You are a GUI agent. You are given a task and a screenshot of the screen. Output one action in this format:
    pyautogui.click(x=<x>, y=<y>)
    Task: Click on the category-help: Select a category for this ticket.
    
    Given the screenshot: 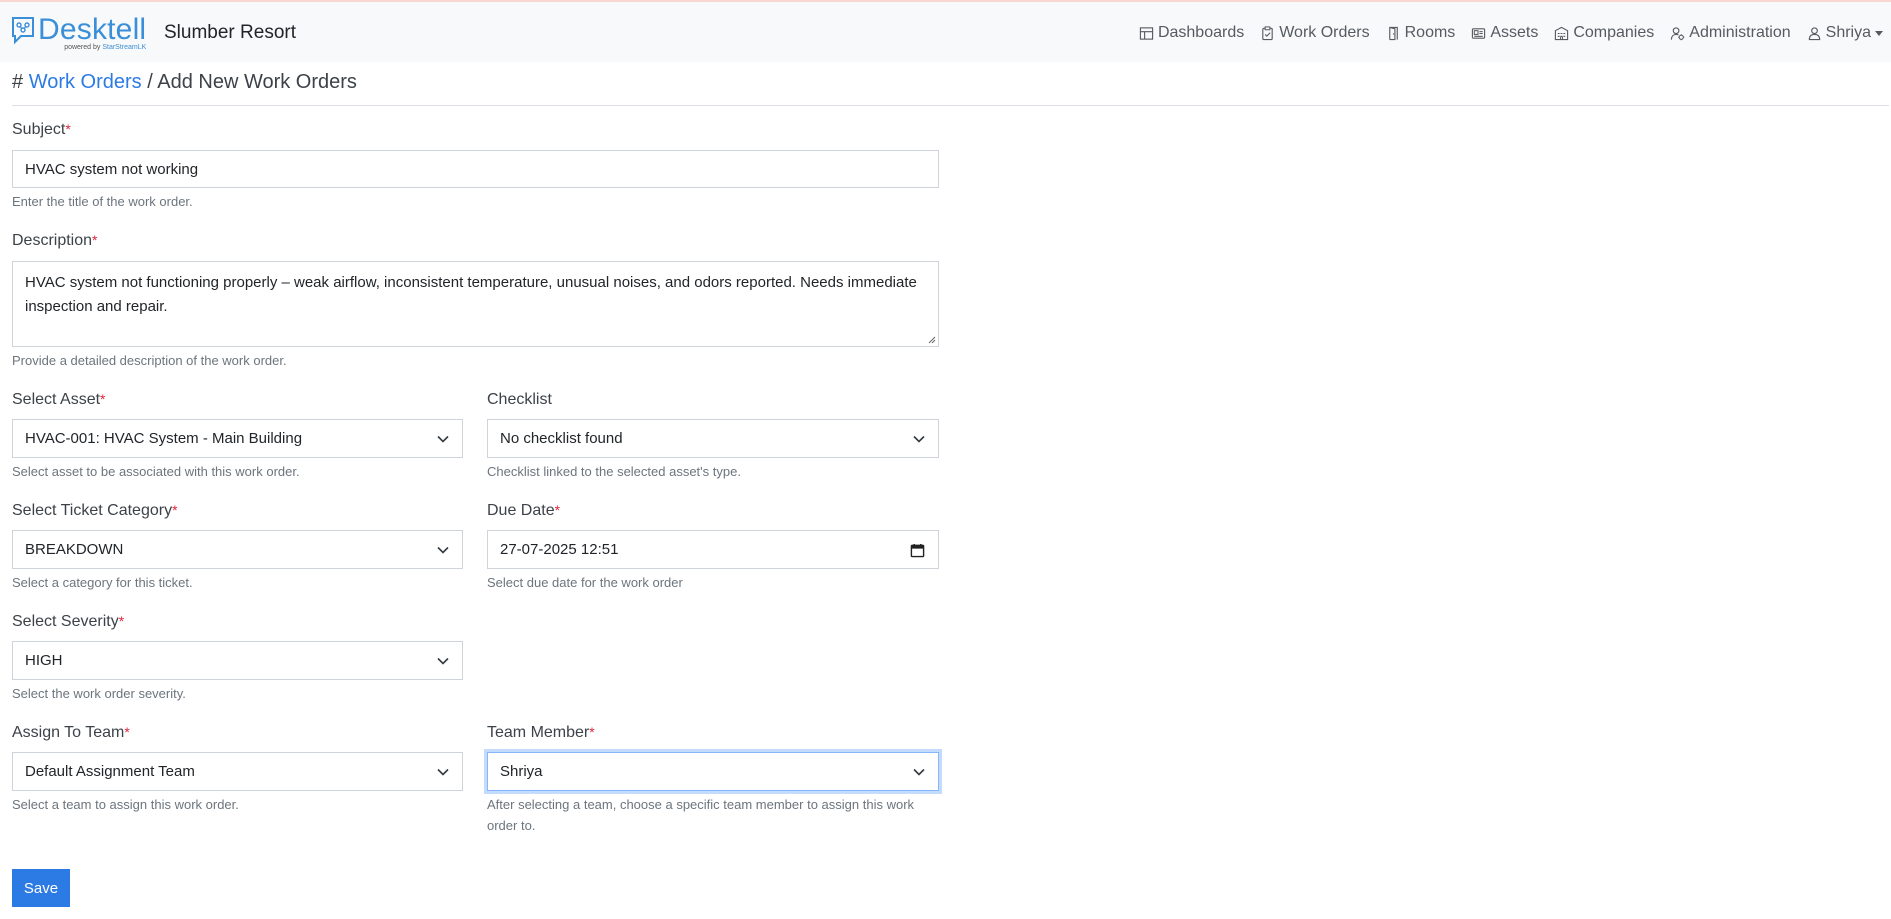 What is the action you would take?
    pyautogui.click(x=102, y=582)
    